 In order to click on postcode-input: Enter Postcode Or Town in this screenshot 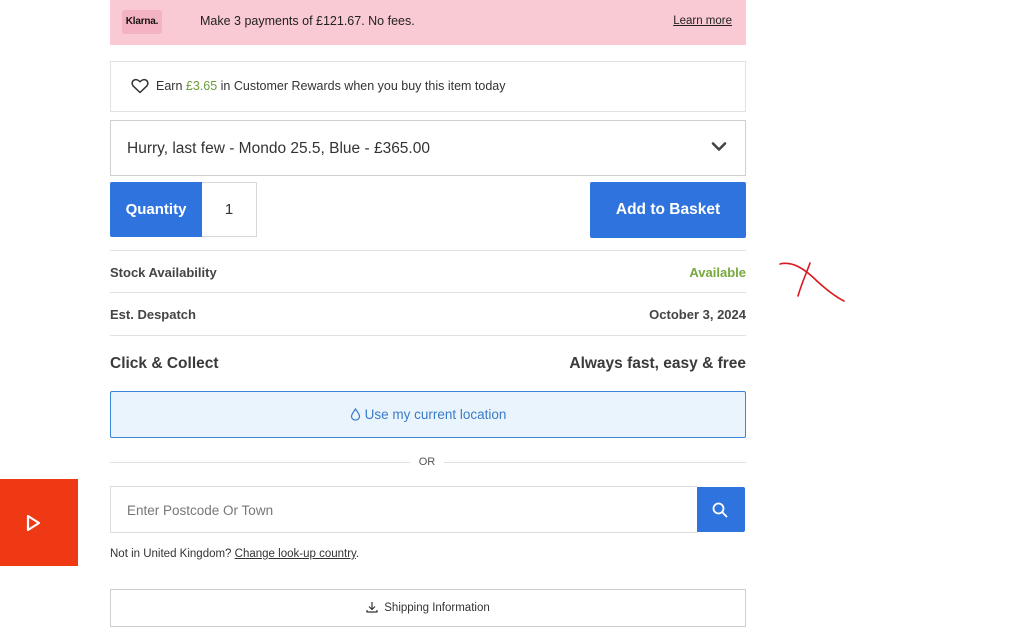, I will do `click(403, 509)`.